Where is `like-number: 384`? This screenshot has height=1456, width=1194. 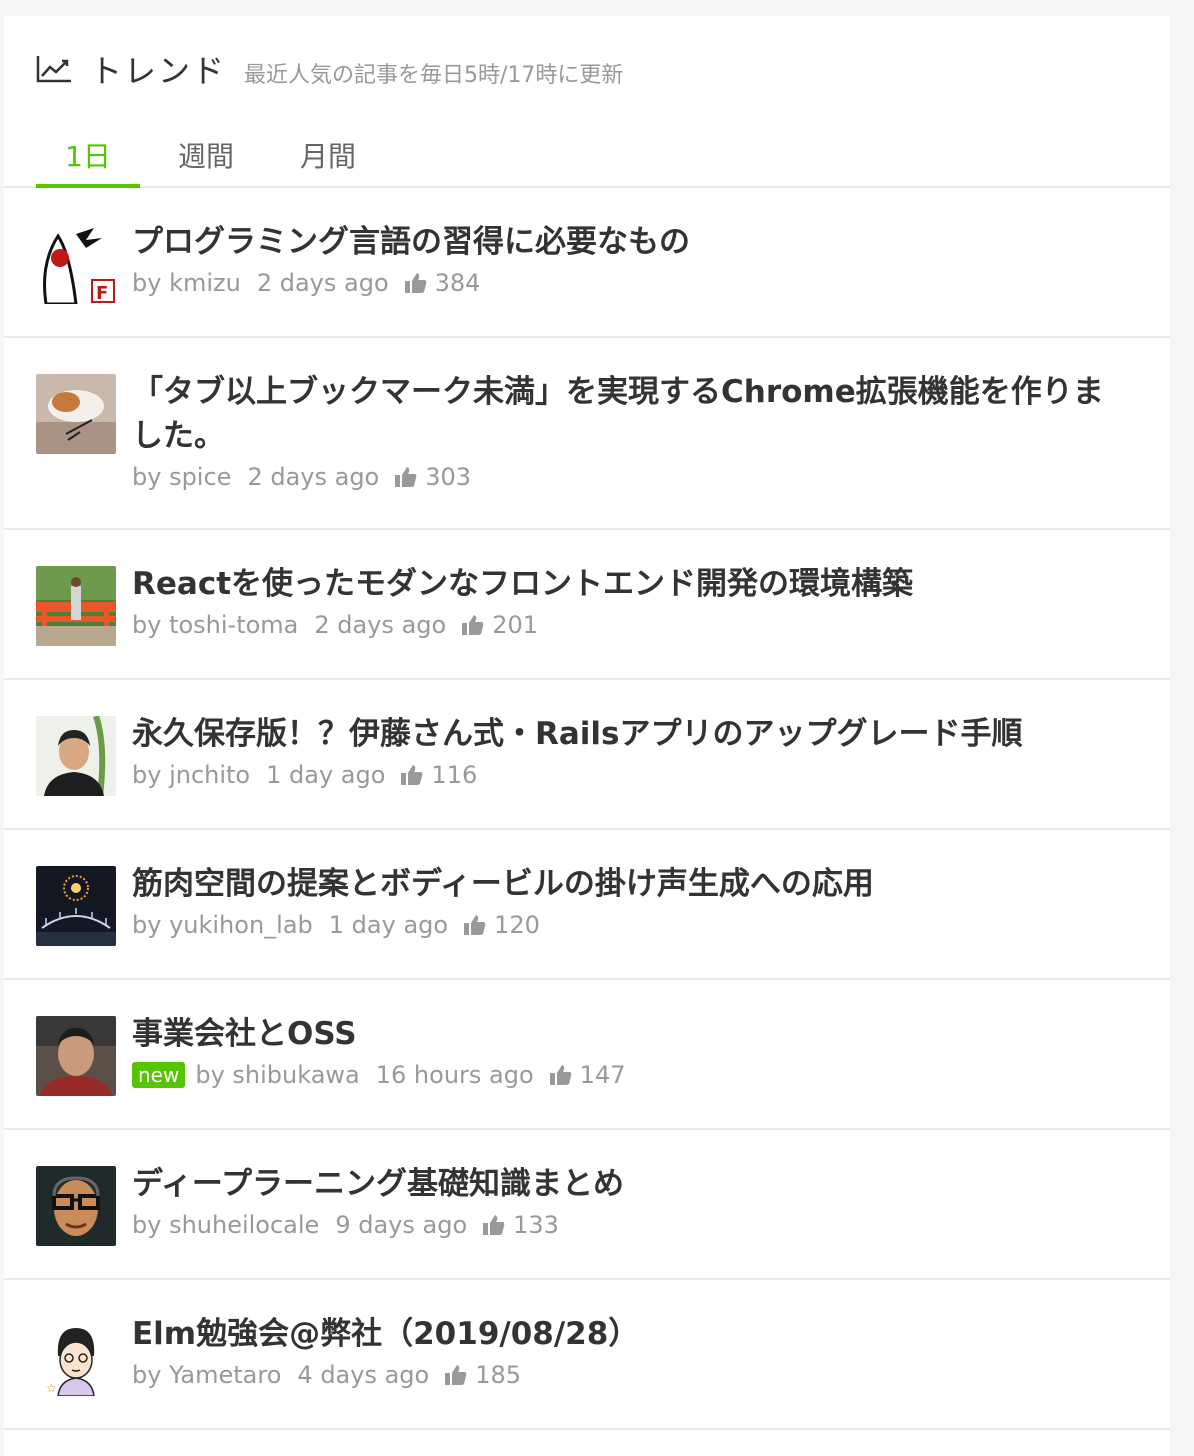 like-number: 384 is located at coordinates (457, 283).